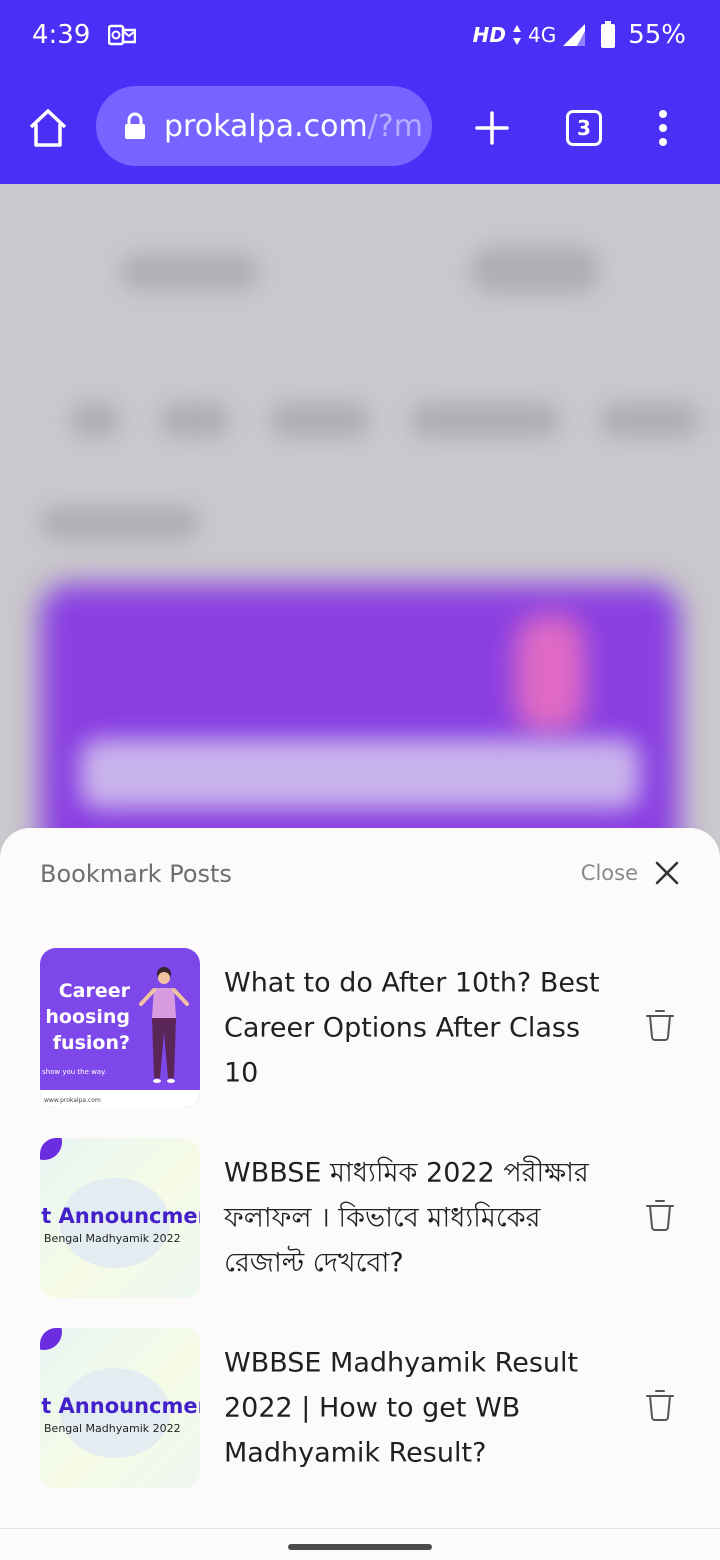 This screenshot has width=720, height=1560. Describe the element at coordinates (492, 128) in the screenshot. I see `new-tab-icon` at that location.